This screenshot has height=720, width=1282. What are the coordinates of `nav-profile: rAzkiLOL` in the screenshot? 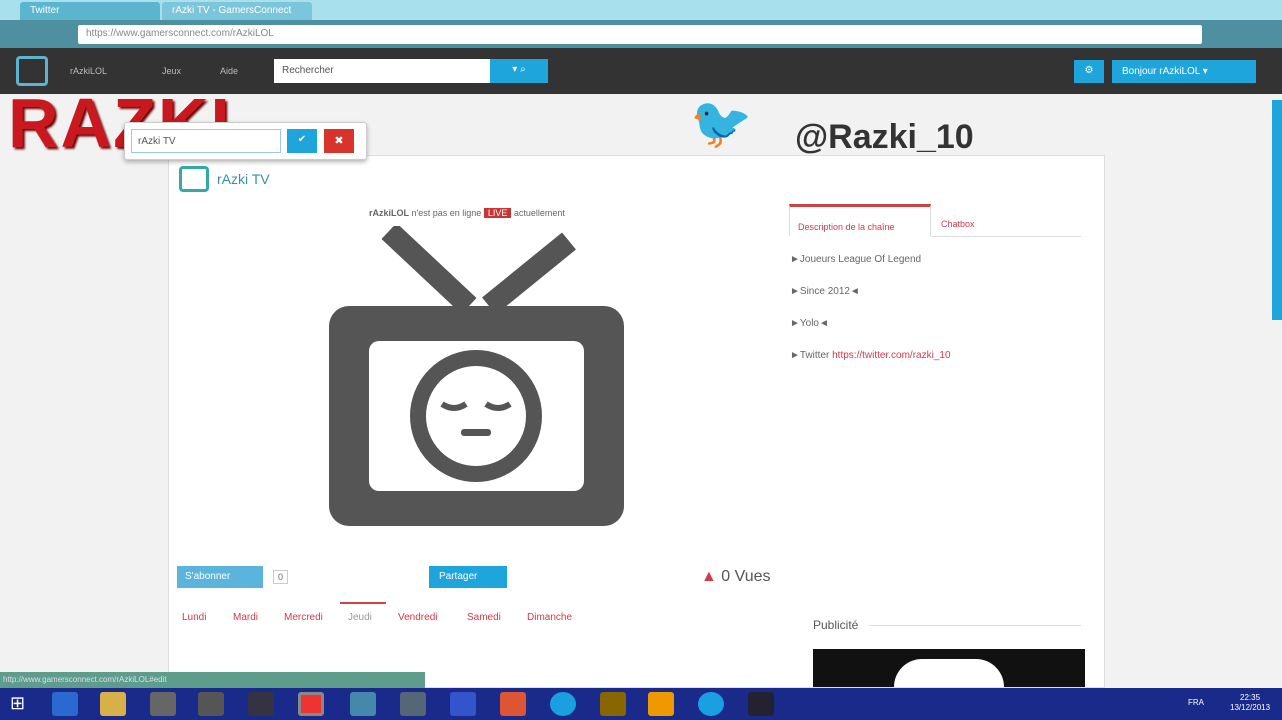 It's located at (88, 71).